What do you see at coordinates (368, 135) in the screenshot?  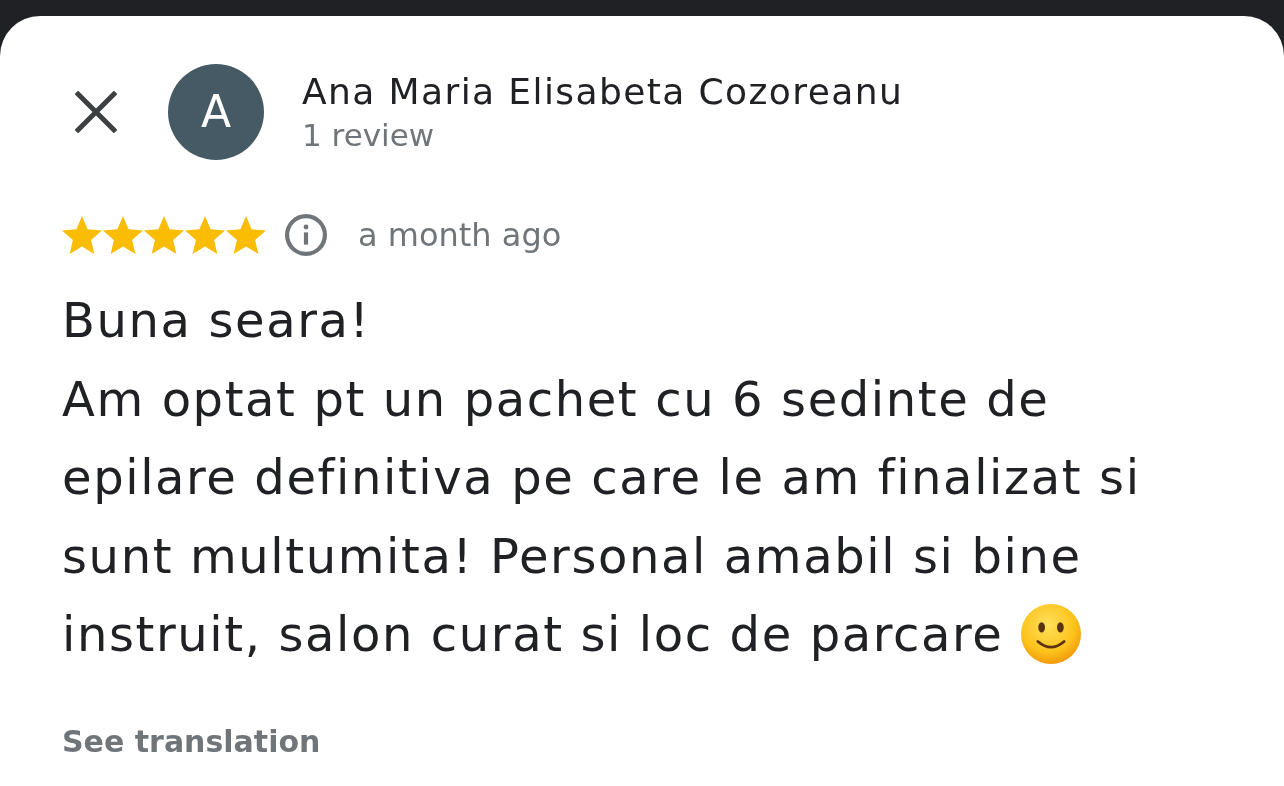 I see `review-count: 1 review` at bounding box center [368, 135].